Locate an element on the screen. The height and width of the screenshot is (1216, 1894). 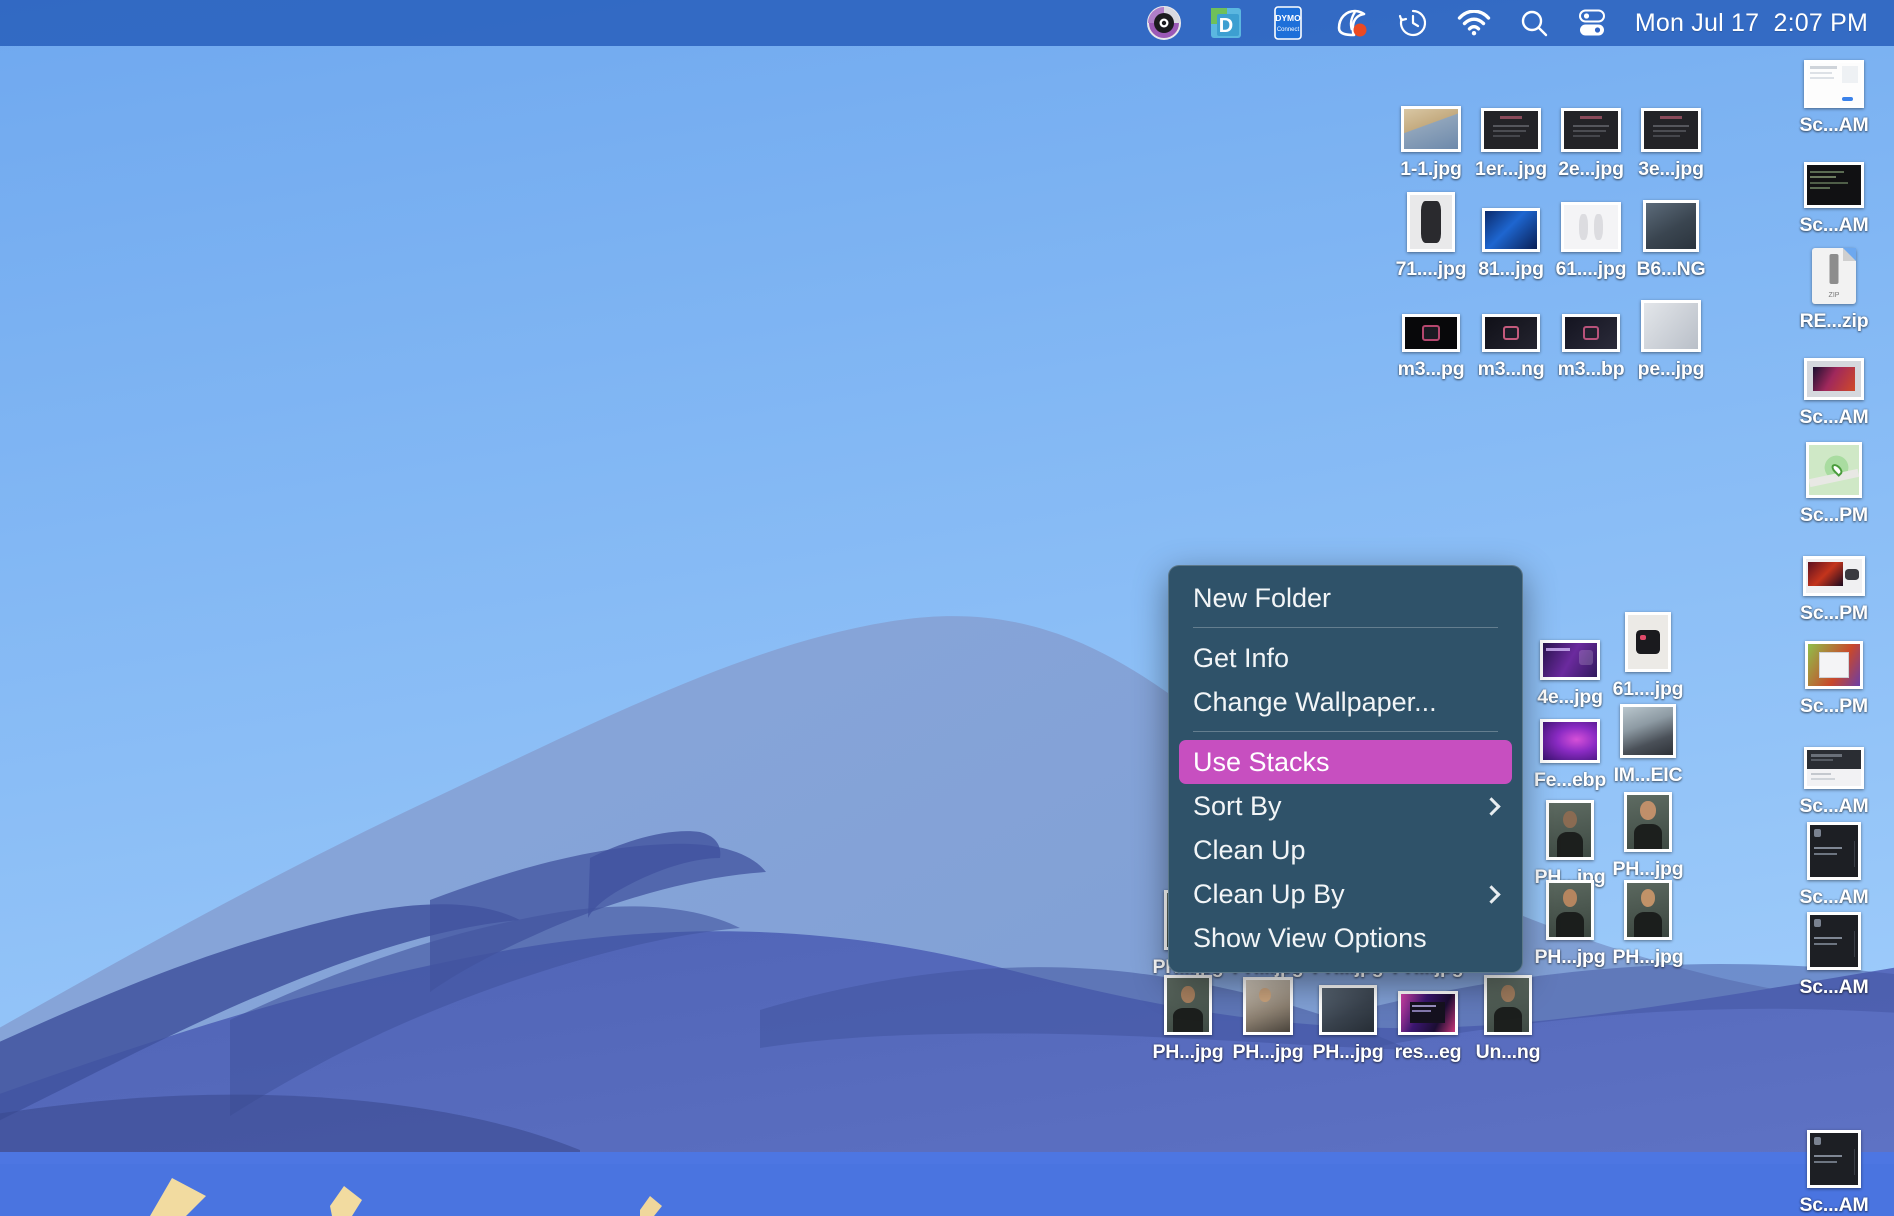
desktop-icon: Un...ng is located at coordinates (1508, 1019).